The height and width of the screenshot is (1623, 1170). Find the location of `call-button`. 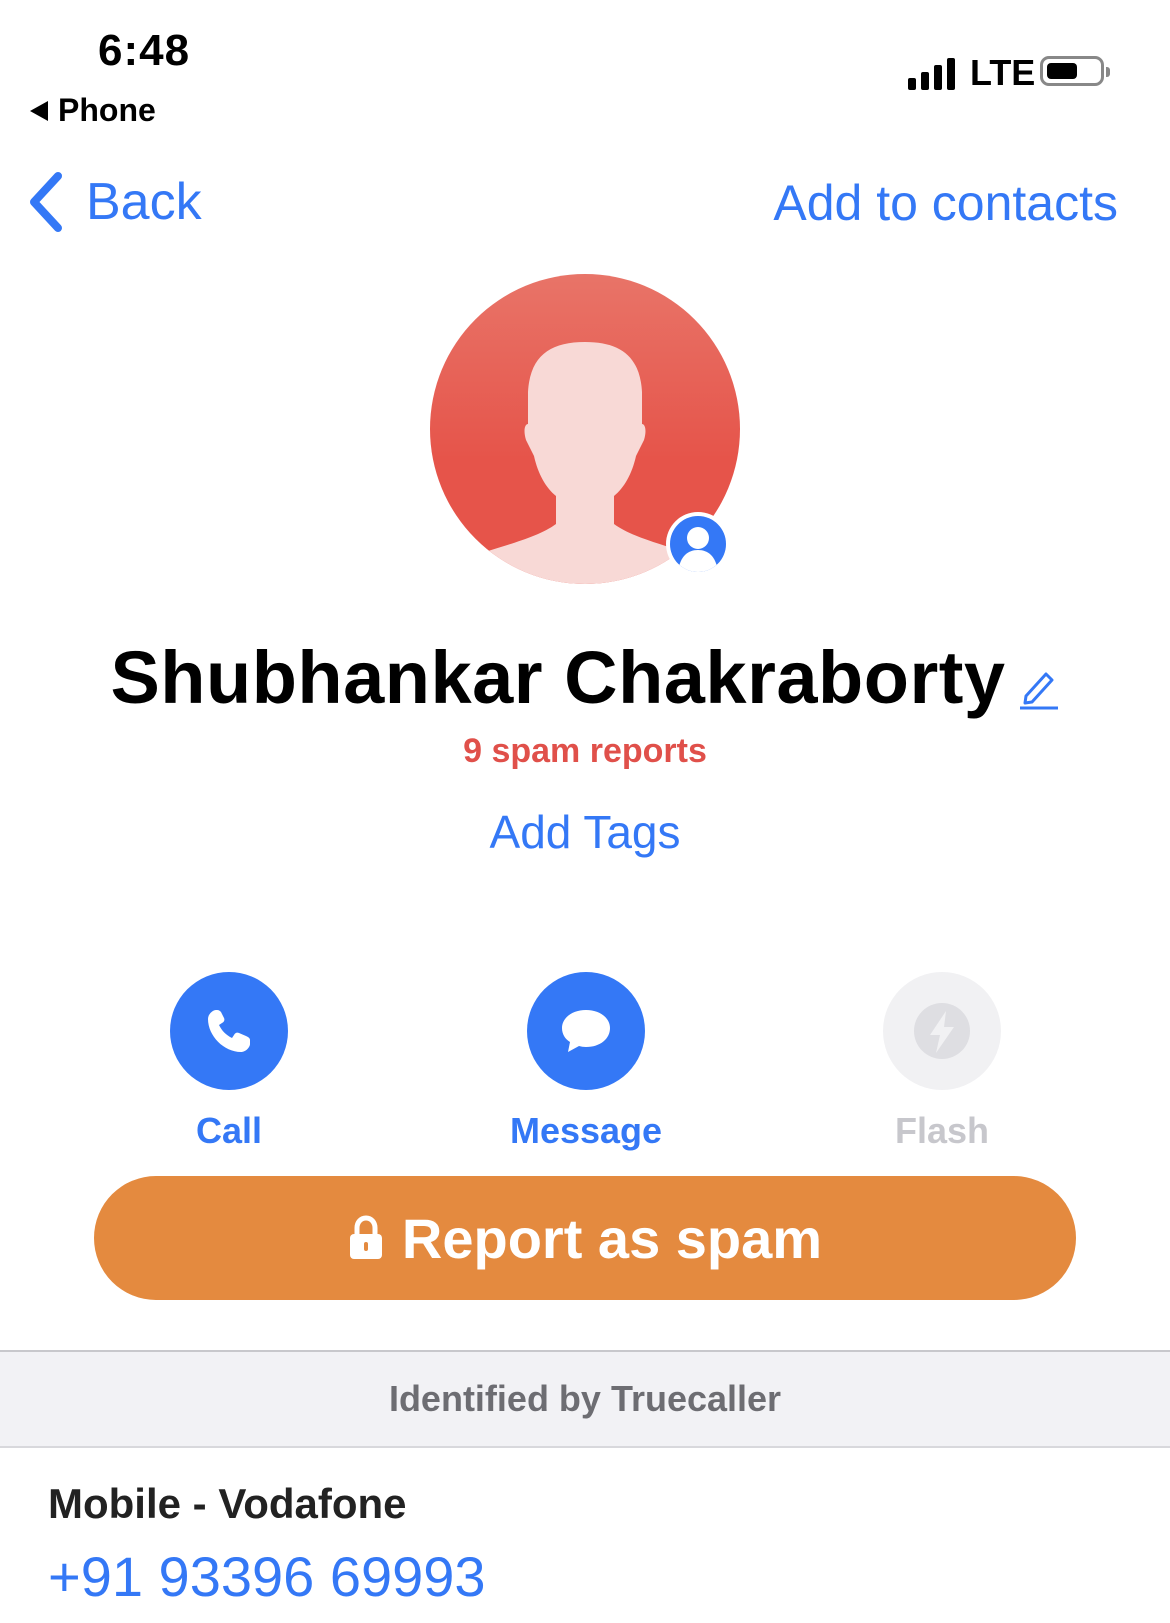

call-button is located at coordinates (229, 1031).